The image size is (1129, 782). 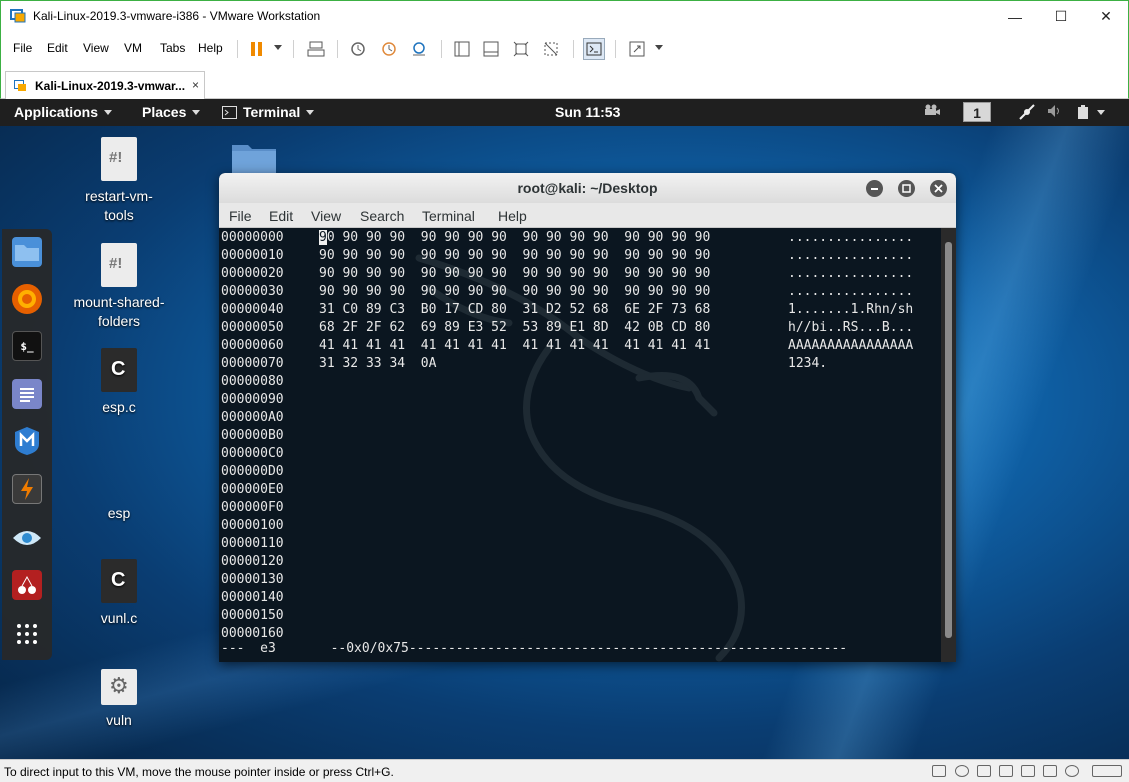 I want to click on clock: Sun 11:53, so click(x=587, y=112).